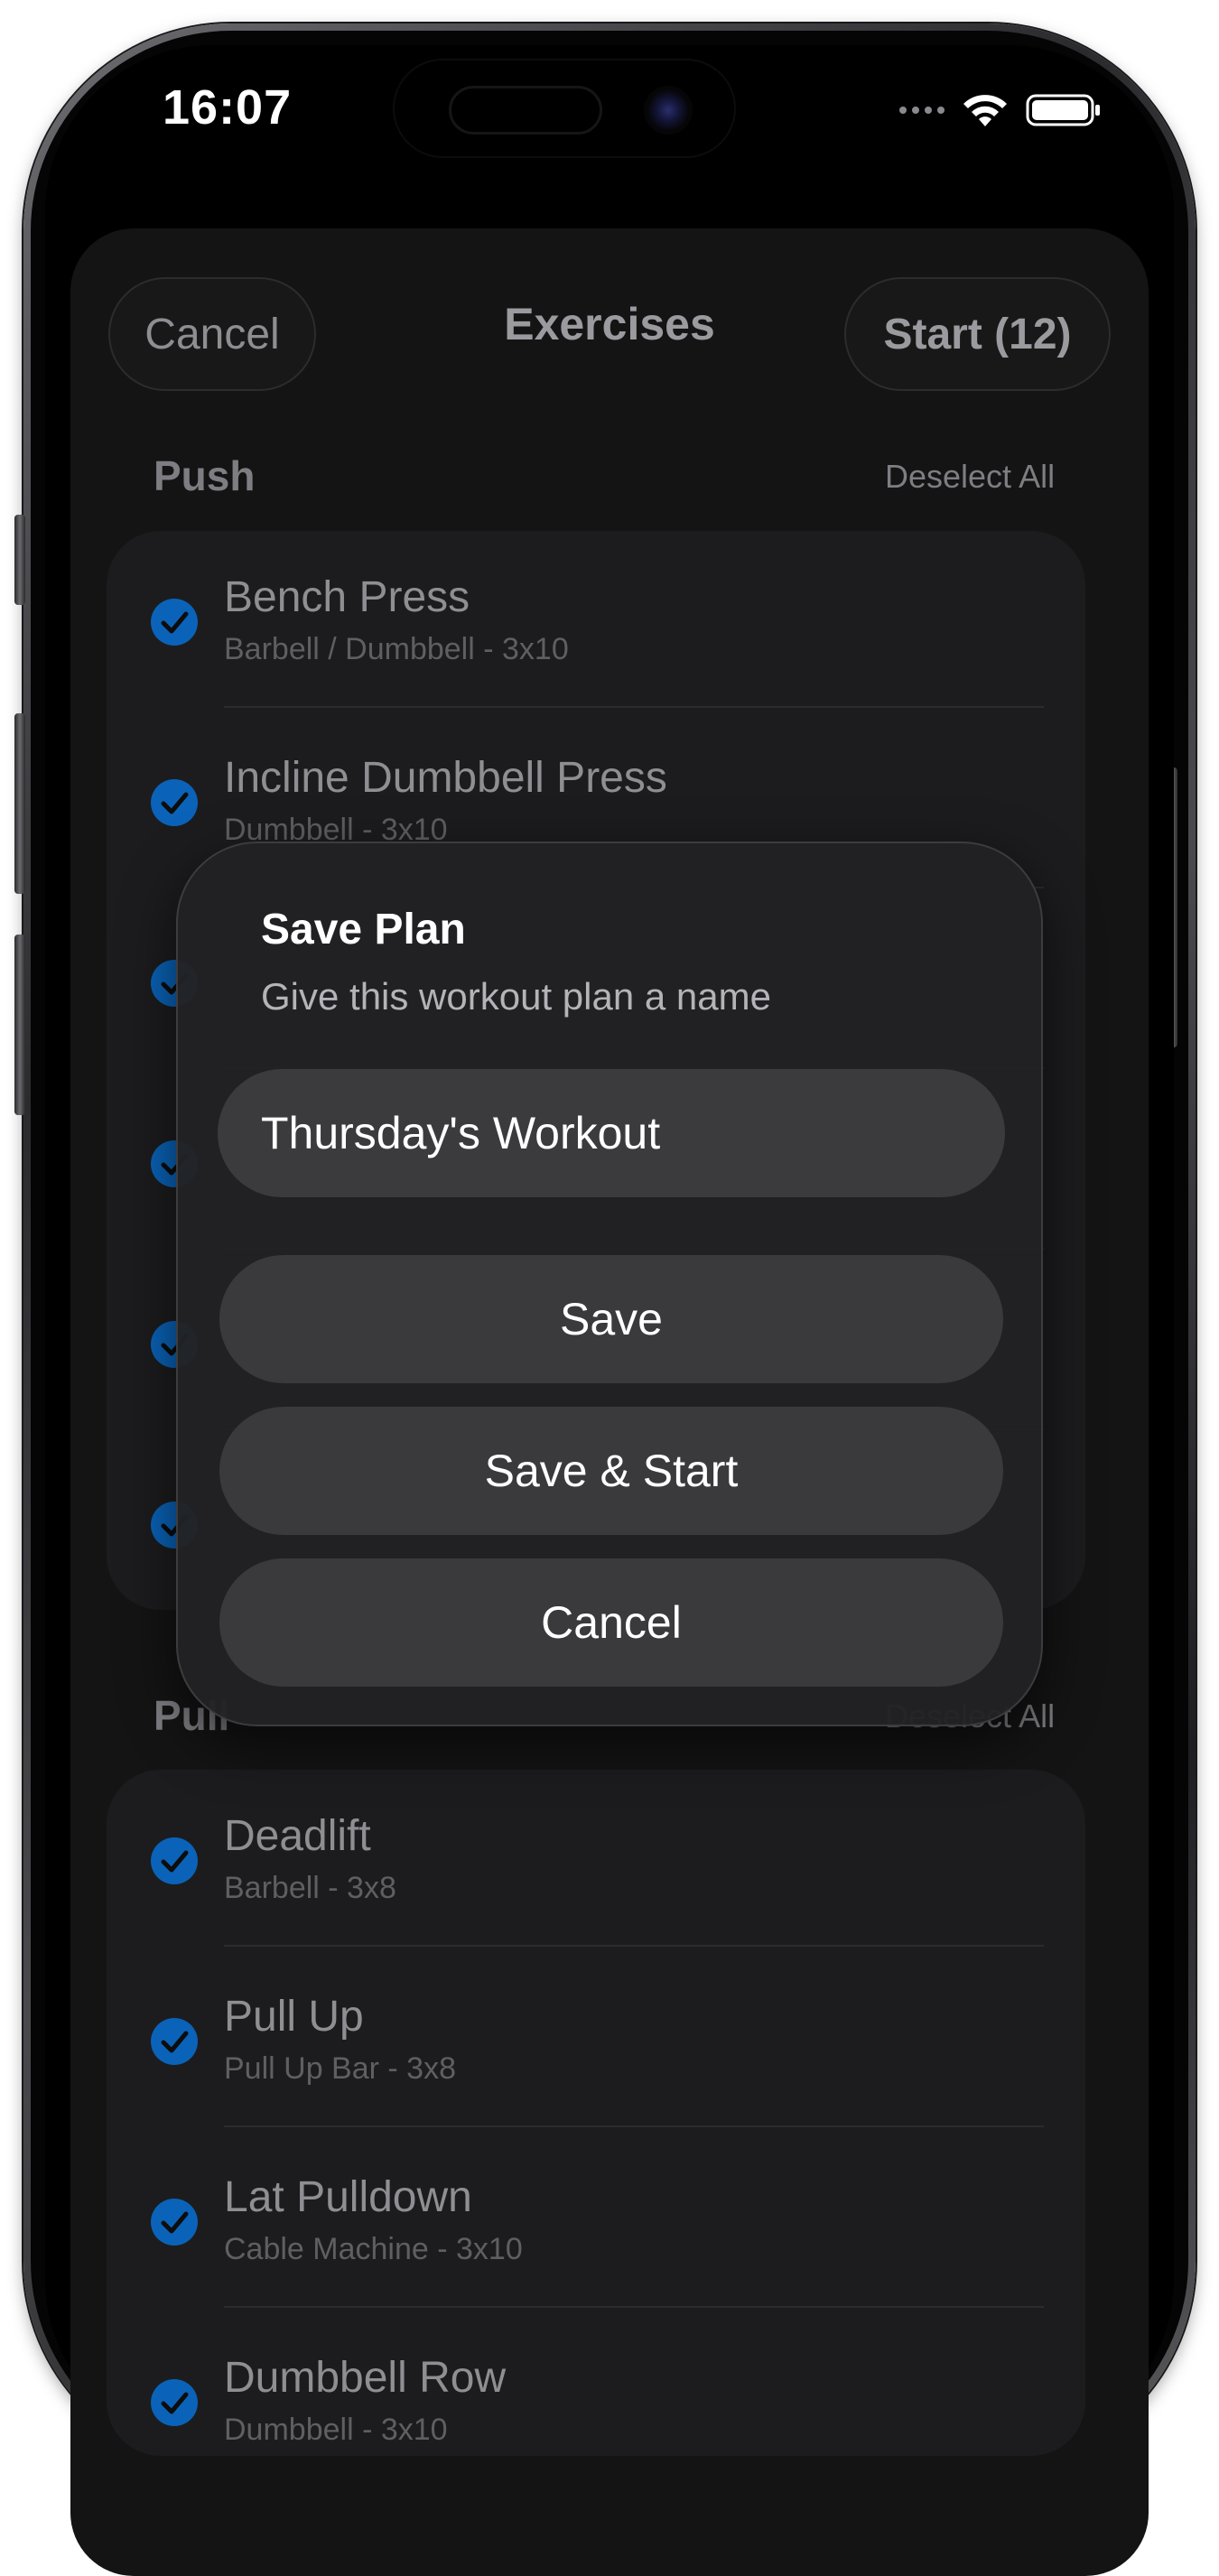 This screenshot has height=2576, width=1219. Describe the element at coordinates (228, 107) in the screenshot. I see `status-time: 16:07` at that location.